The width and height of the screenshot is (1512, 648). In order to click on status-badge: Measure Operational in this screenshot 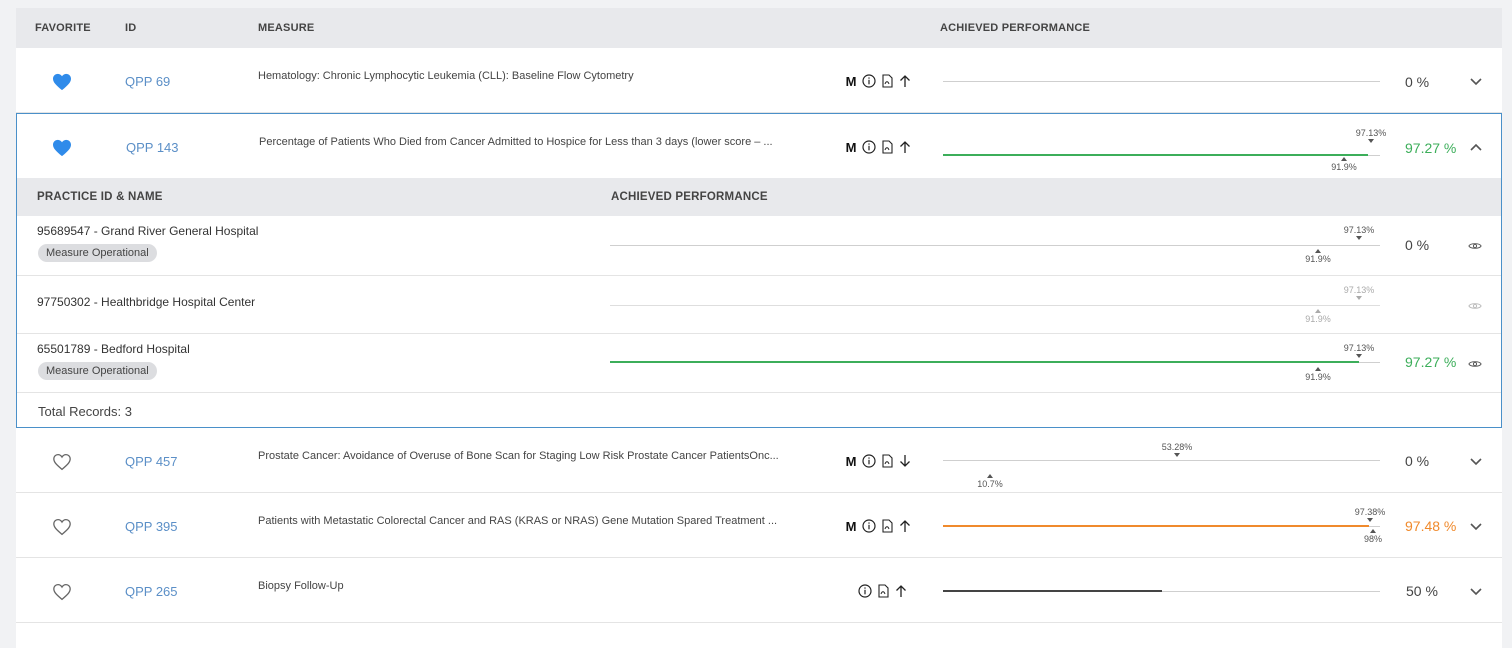, I will do `click(97, 371)`.